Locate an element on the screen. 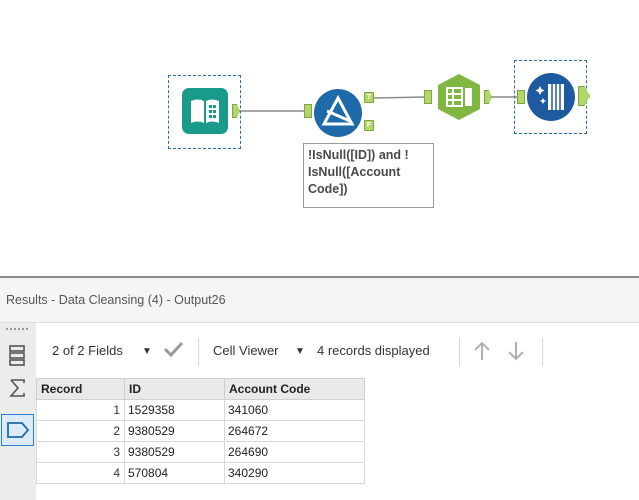 Image resolution: width=639 pixels, height=500 pixels. table-header-row: Record ID Account Code is located at coordinates (200, 389).